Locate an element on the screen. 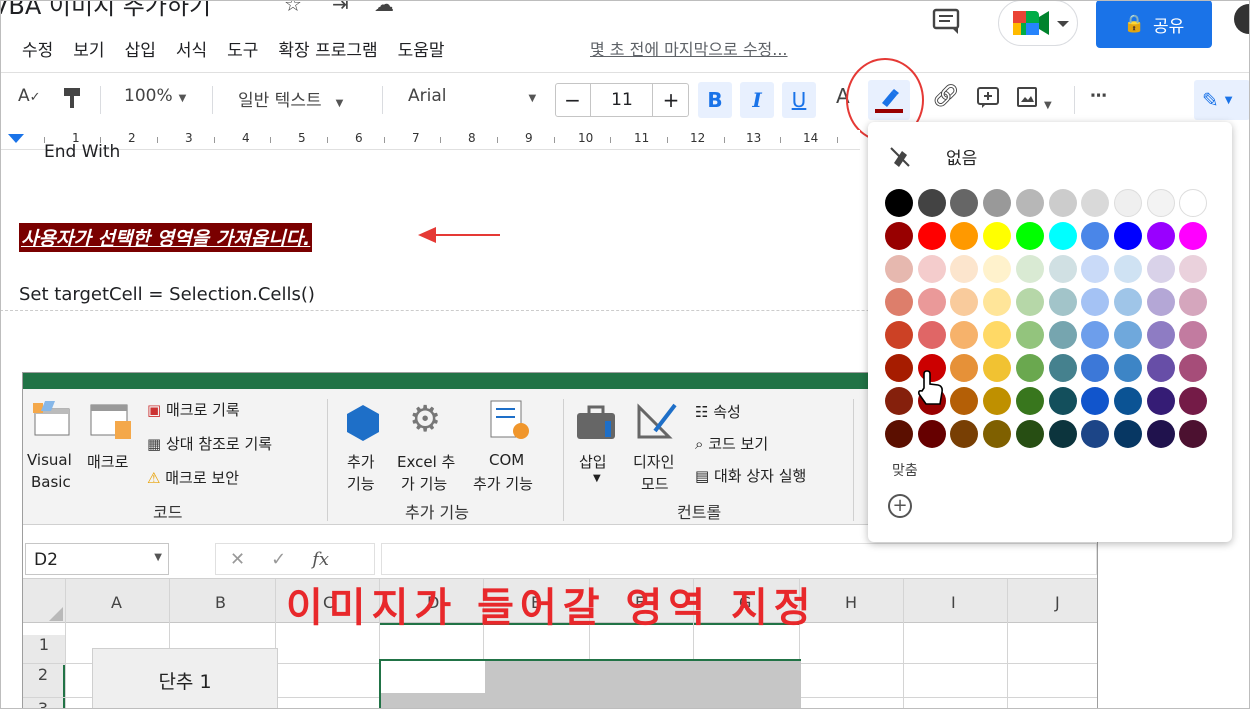  menu-tools: 도구 is located at coordinates (242, 49).